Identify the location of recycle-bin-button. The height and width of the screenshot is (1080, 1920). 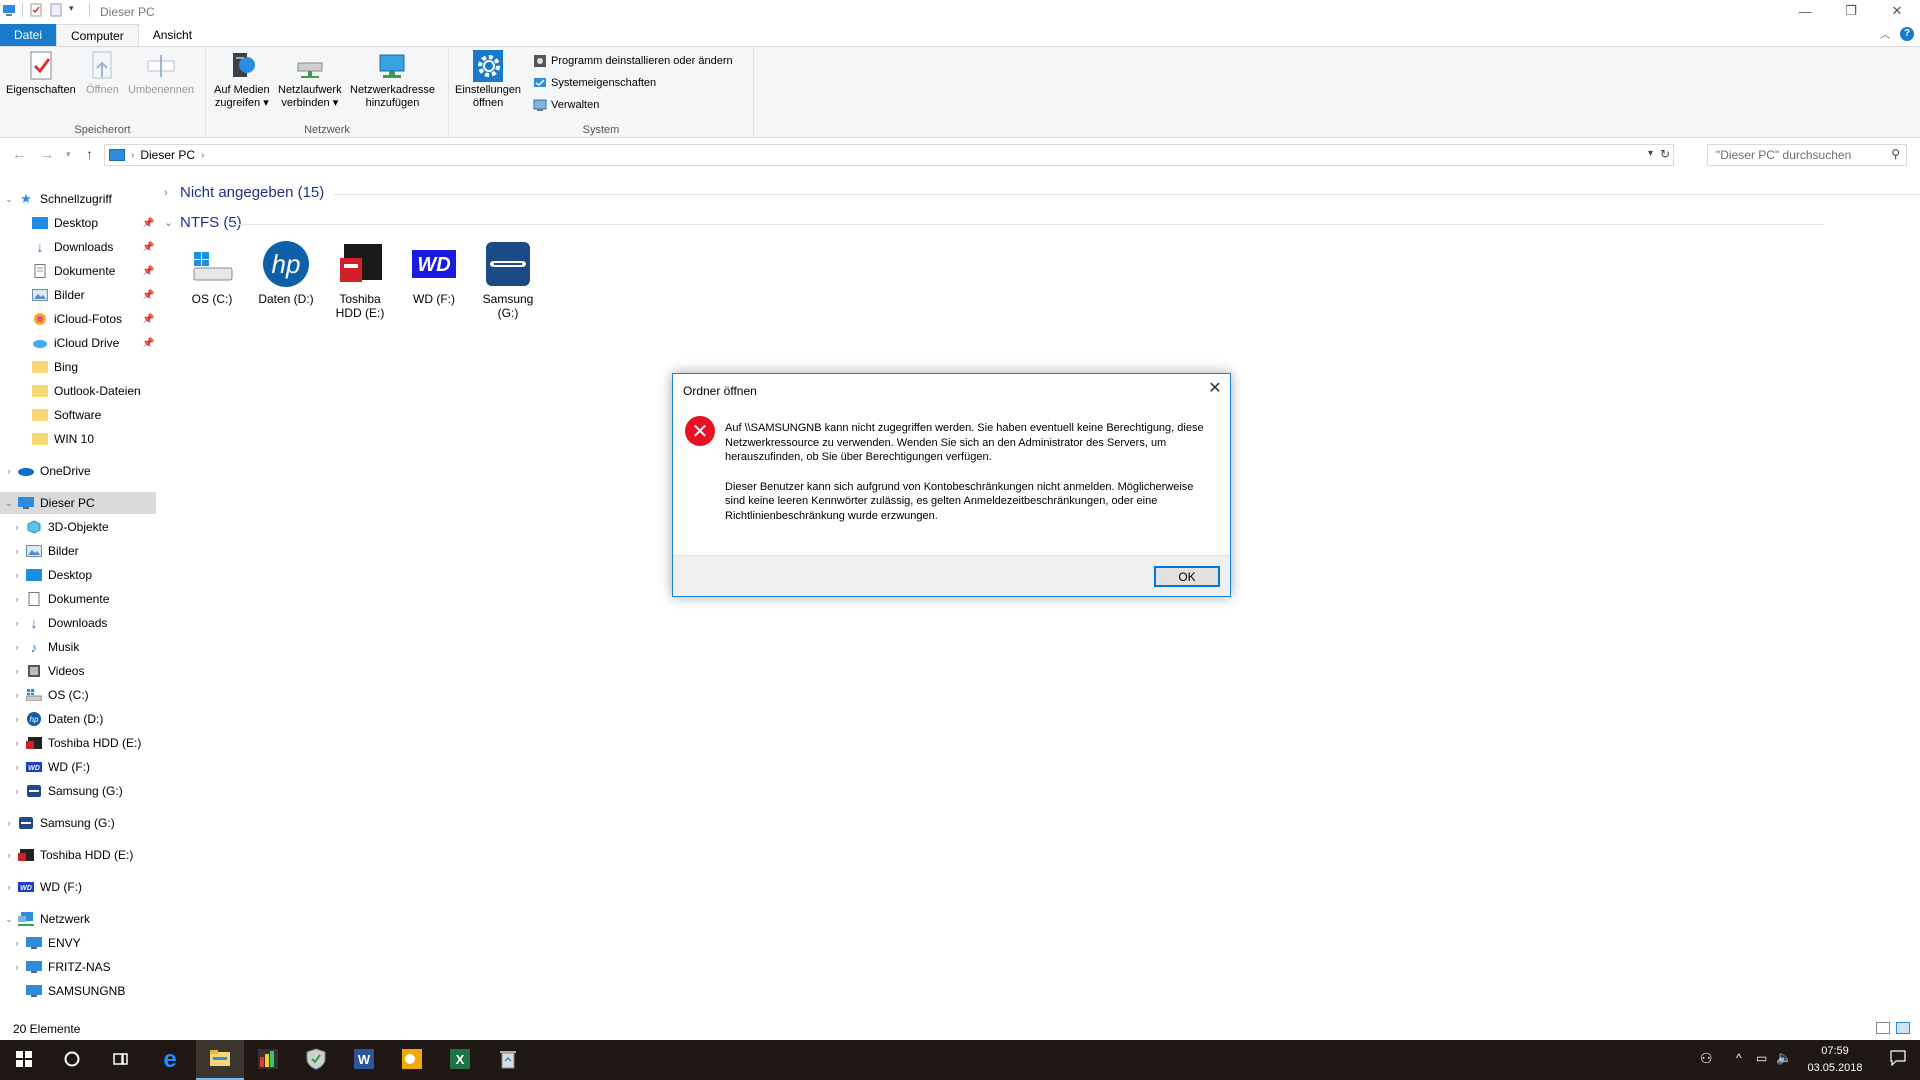
(508, 1060).